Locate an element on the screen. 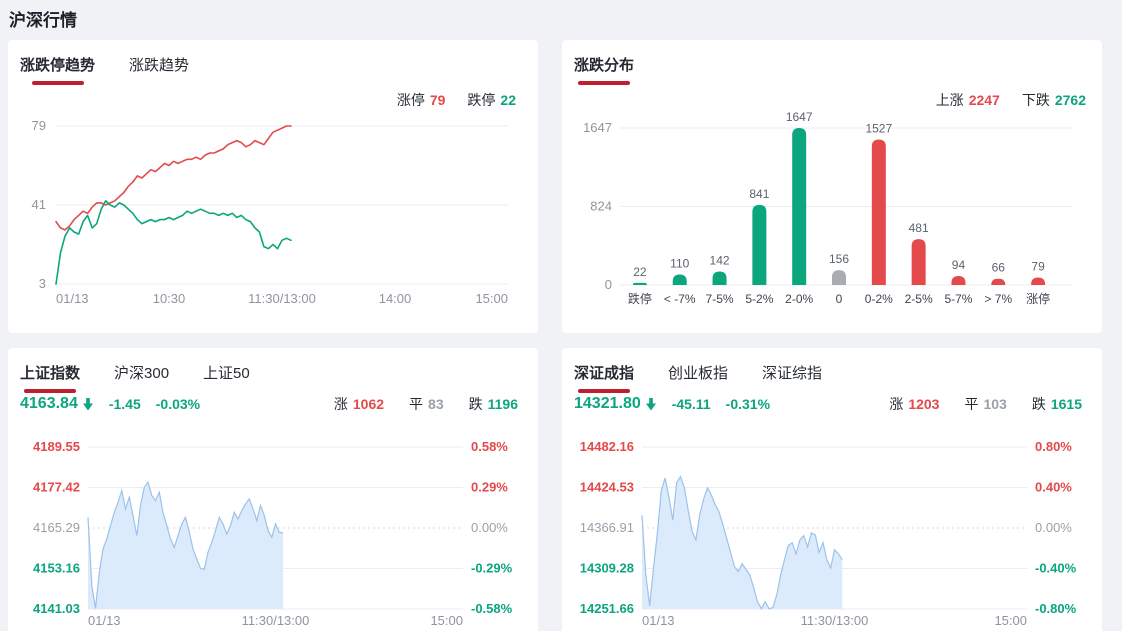 The image size is (1122, 631). svg-text: 1527 is located at coordinates (878, 128).